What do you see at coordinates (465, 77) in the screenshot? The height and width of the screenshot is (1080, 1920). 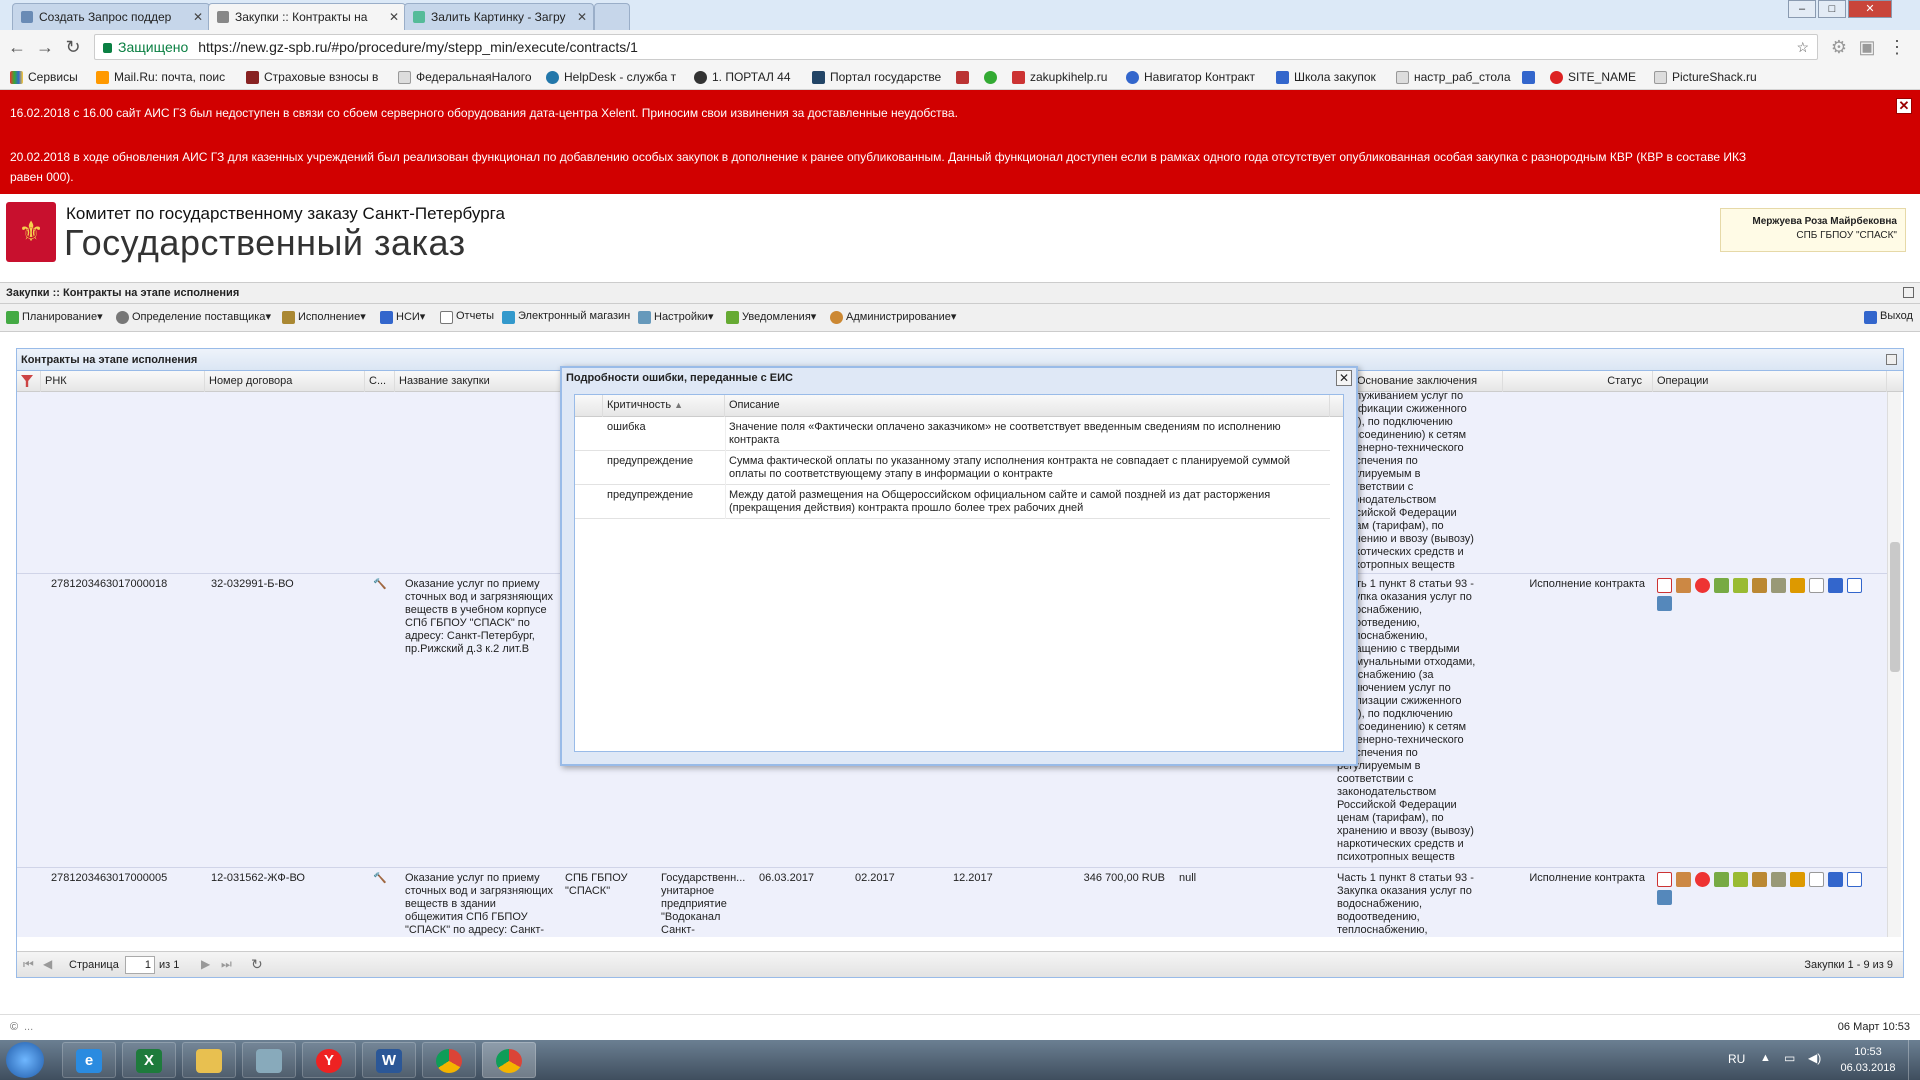 I see `bookmark-tax: ФедеральнаяНалого` at bounding box center [465, 77].